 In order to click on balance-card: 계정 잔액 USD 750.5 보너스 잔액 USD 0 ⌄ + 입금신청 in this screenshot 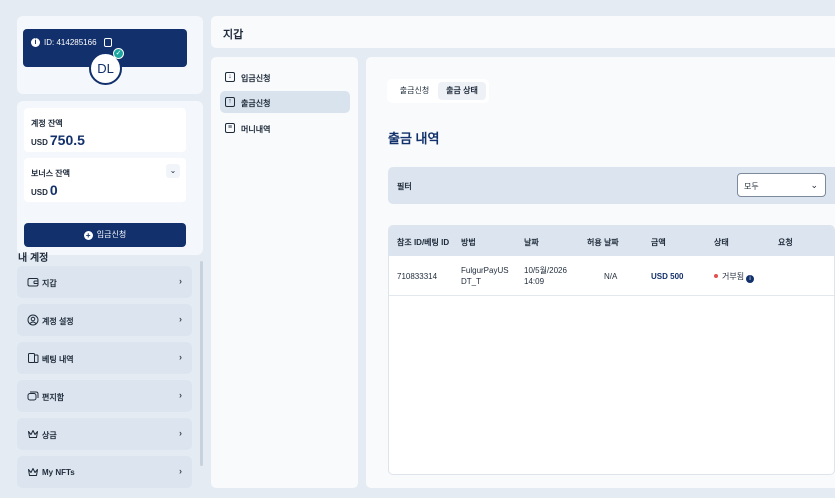, I will do `click(110, 178)`.